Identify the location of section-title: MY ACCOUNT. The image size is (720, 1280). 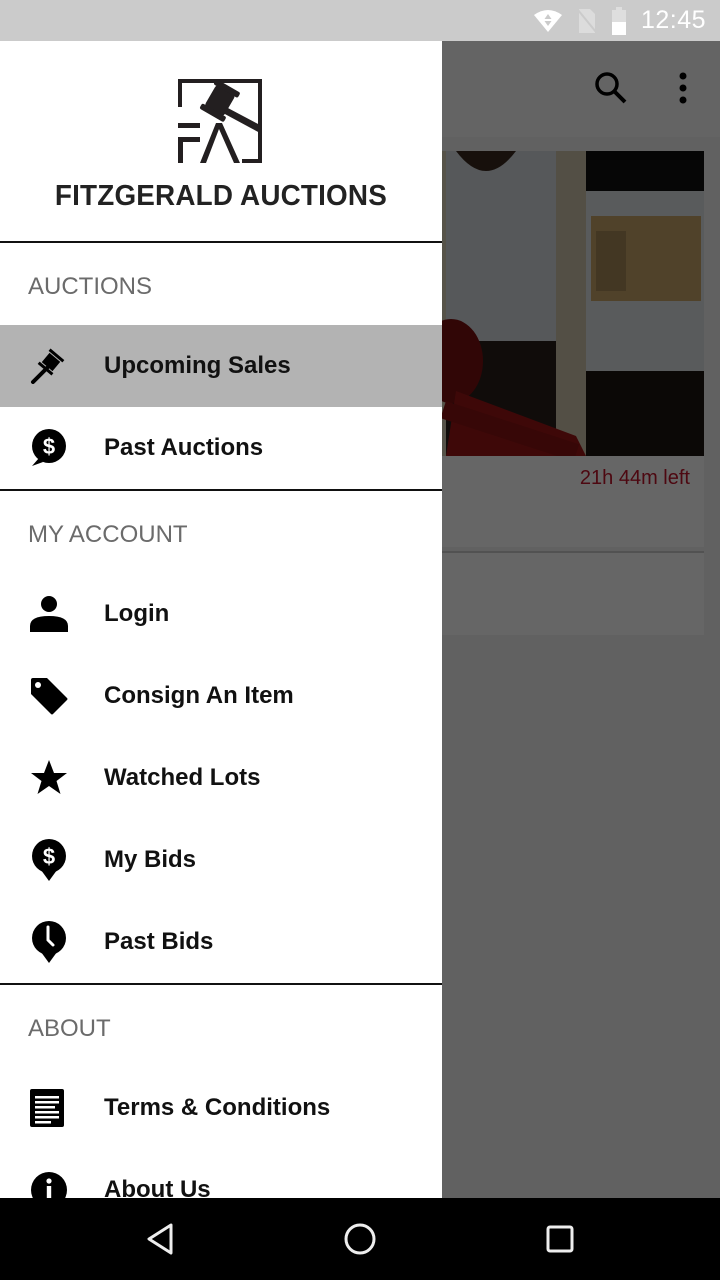
(108, 534).